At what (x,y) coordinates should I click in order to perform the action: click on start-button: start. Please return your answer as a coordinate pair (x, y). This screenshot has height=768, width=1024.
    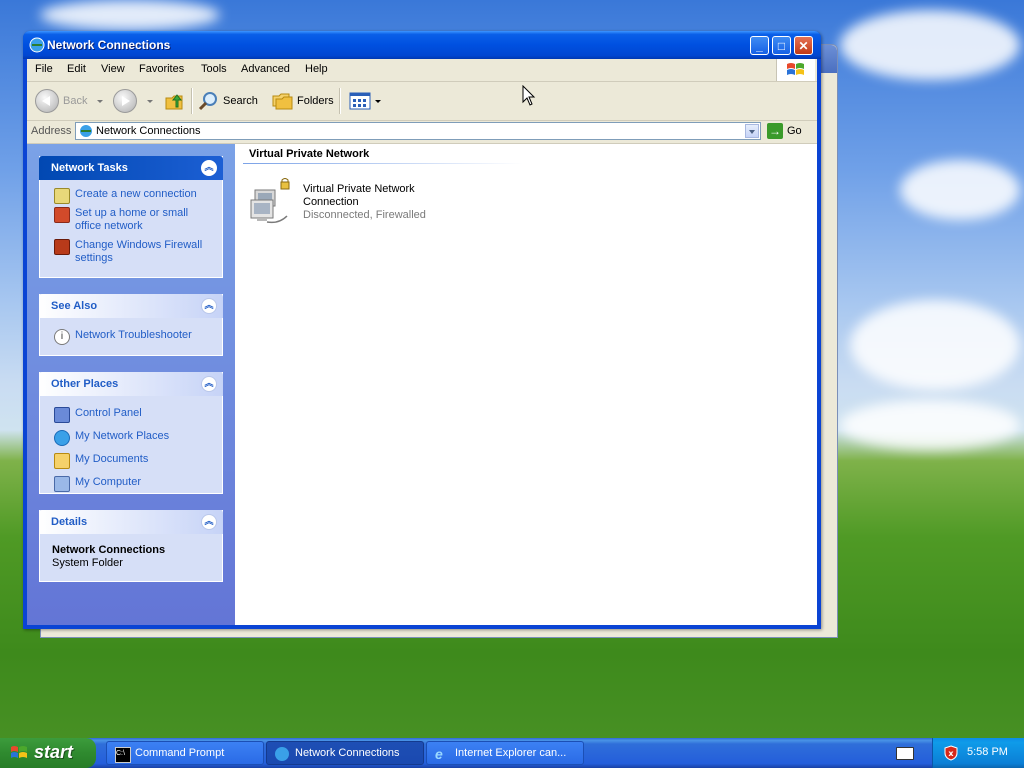
    Looking at the image, I should click on (48, 753).